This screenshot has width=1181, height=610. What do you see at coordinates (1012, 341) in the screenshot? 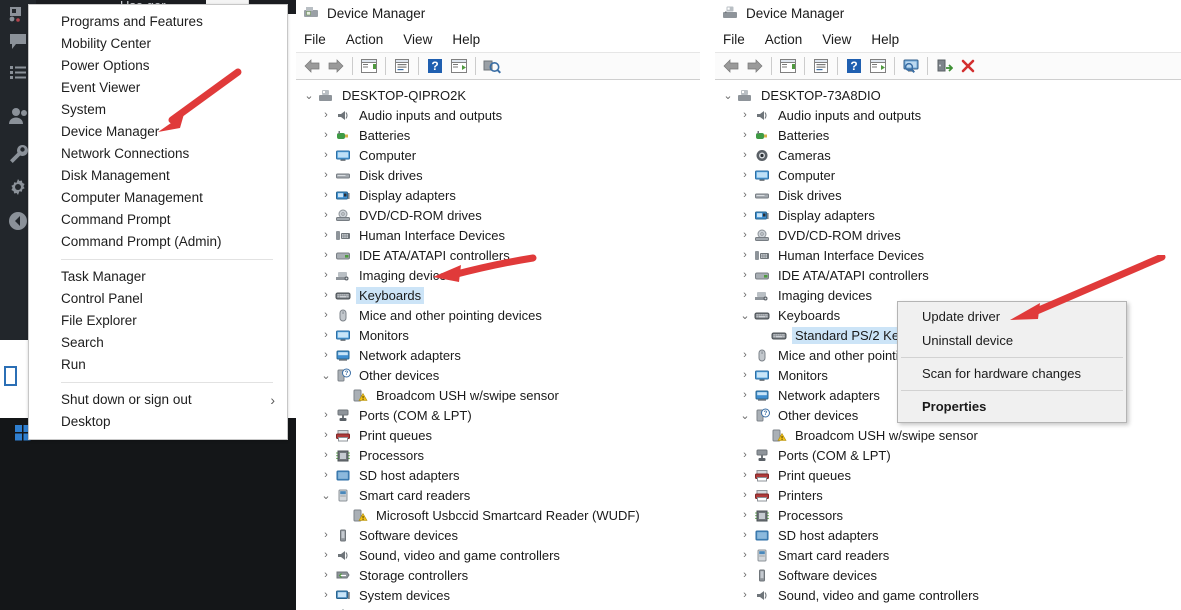
I see `context-menu-item-uninstall-device: Uninstall device` at bounding box center [1012, 341].